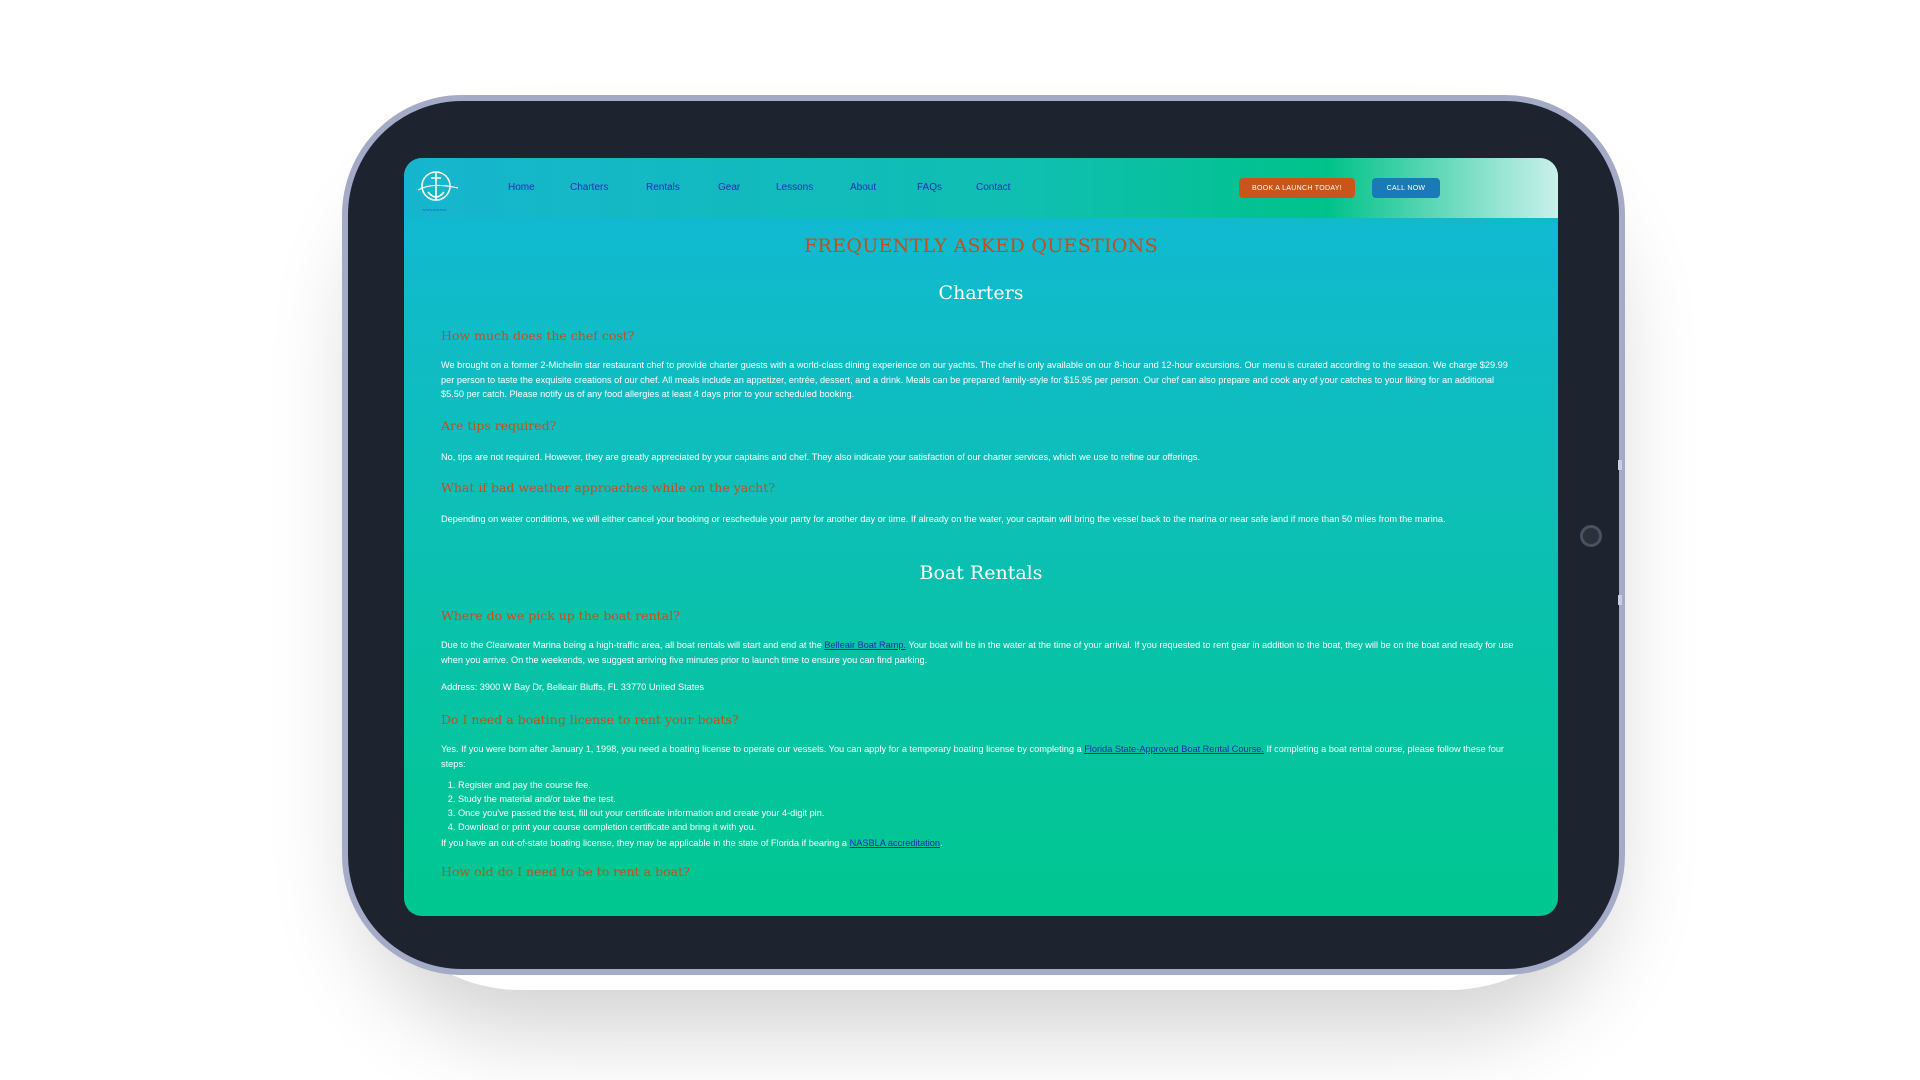 The image size is (1920, 1080). I want to click on faq-question-chef-cost: How much does the chef cost?, so click(538, 335).